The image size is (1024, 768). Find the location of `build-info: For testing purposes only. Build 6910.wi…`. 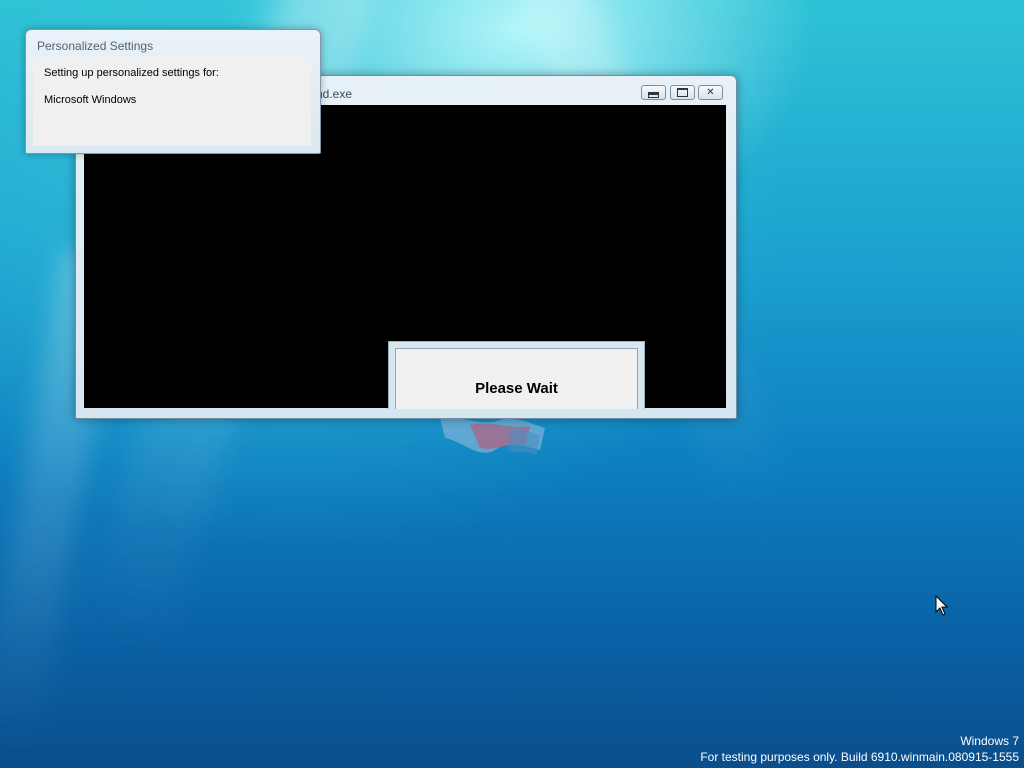

build-info: For testing purposes only. Build 6910.wi… is located at coordinates (859, 757).